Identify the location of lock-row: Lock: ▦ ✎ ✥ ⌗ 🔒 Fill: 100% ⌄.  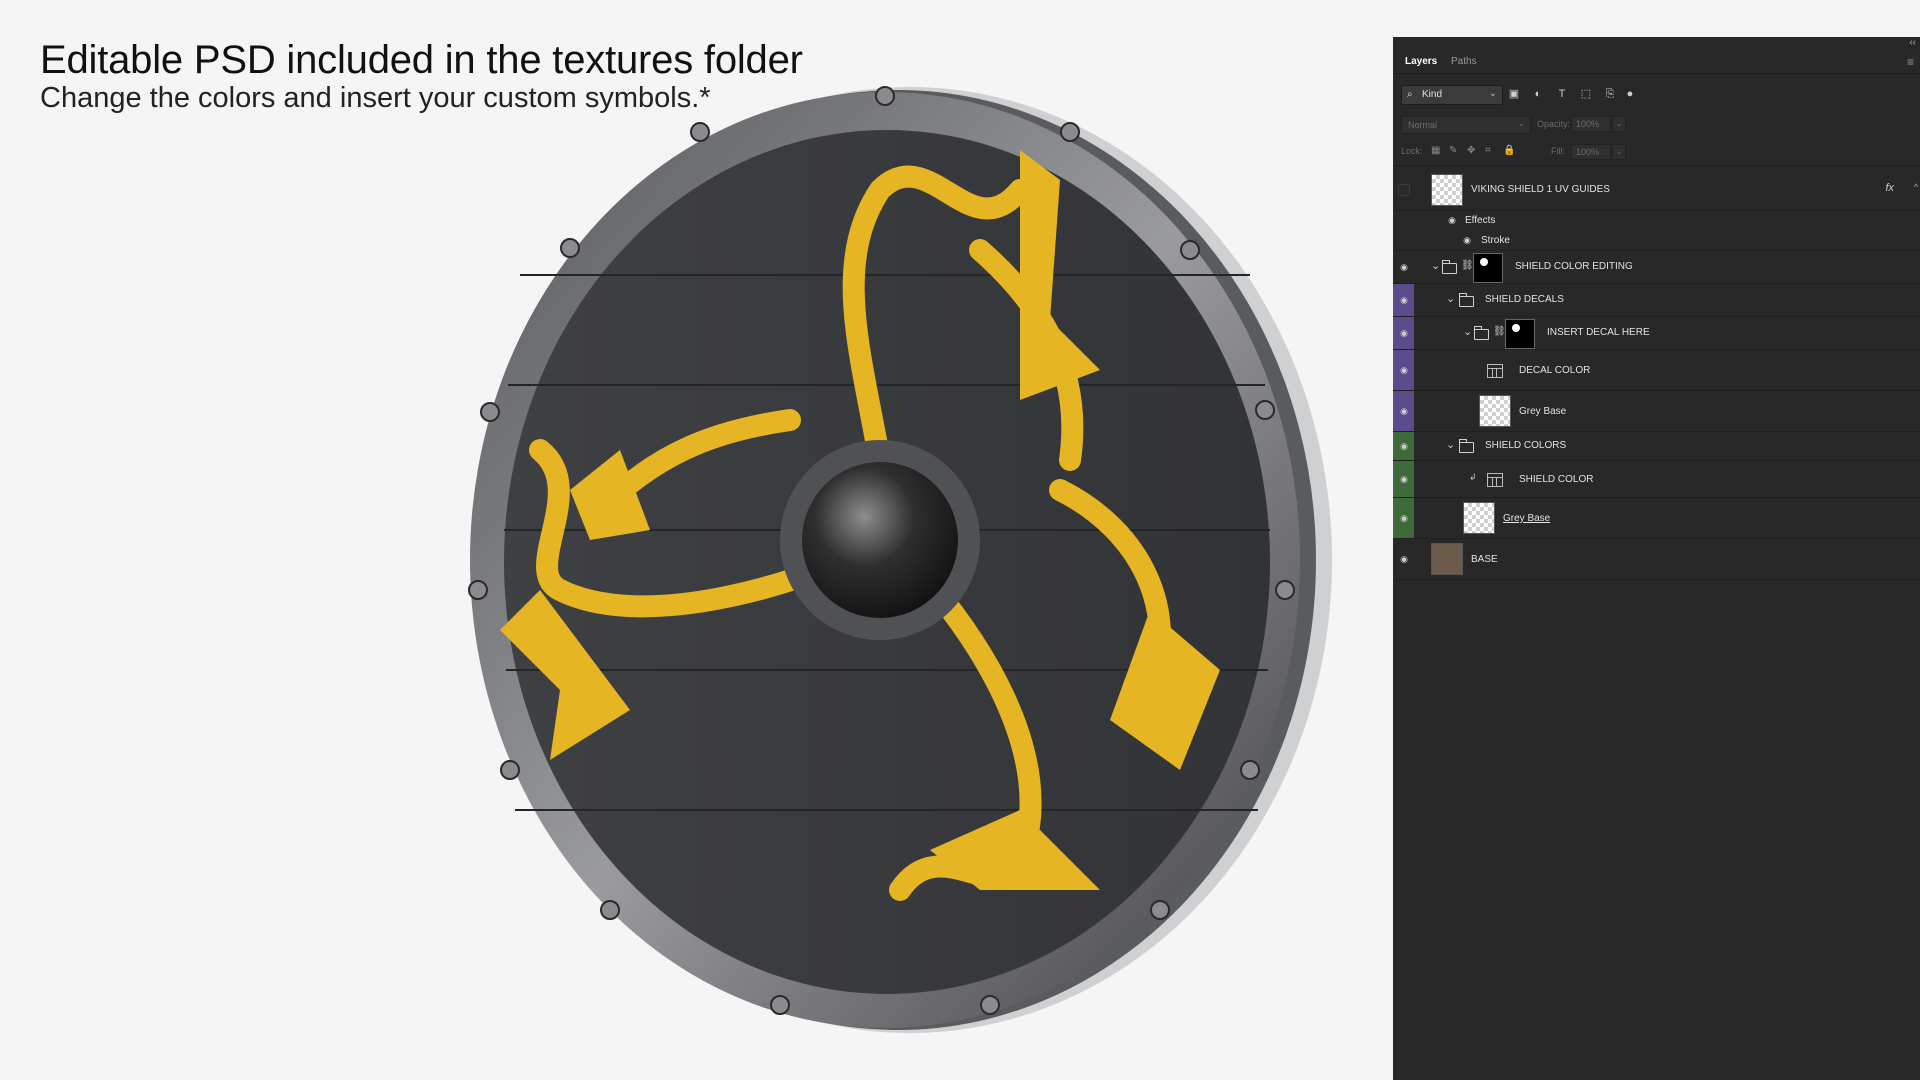
(1656, 152).